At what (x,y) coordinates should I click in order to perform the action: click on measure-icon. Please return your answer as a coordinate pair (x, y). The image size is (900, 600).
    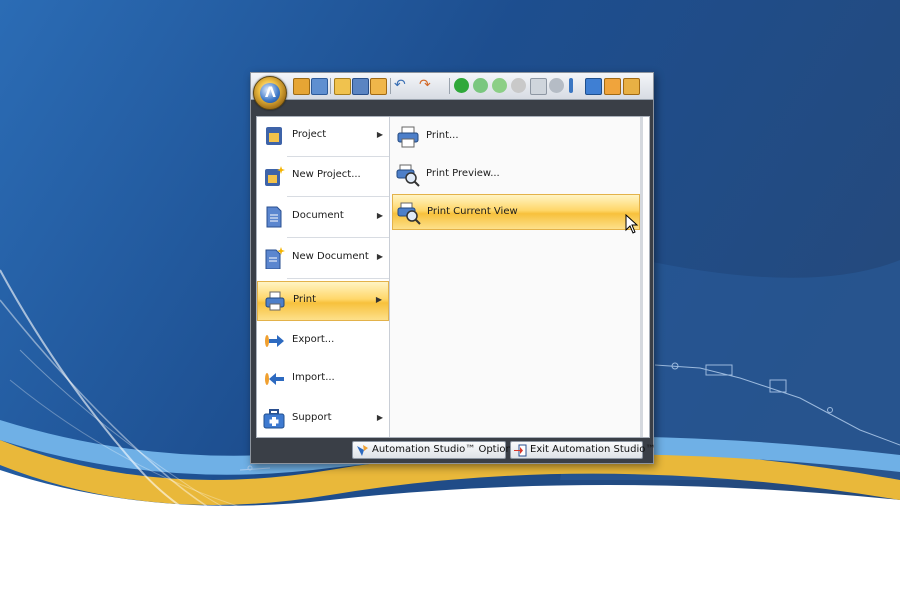
    Looking at the image, I should click on (571, 85).